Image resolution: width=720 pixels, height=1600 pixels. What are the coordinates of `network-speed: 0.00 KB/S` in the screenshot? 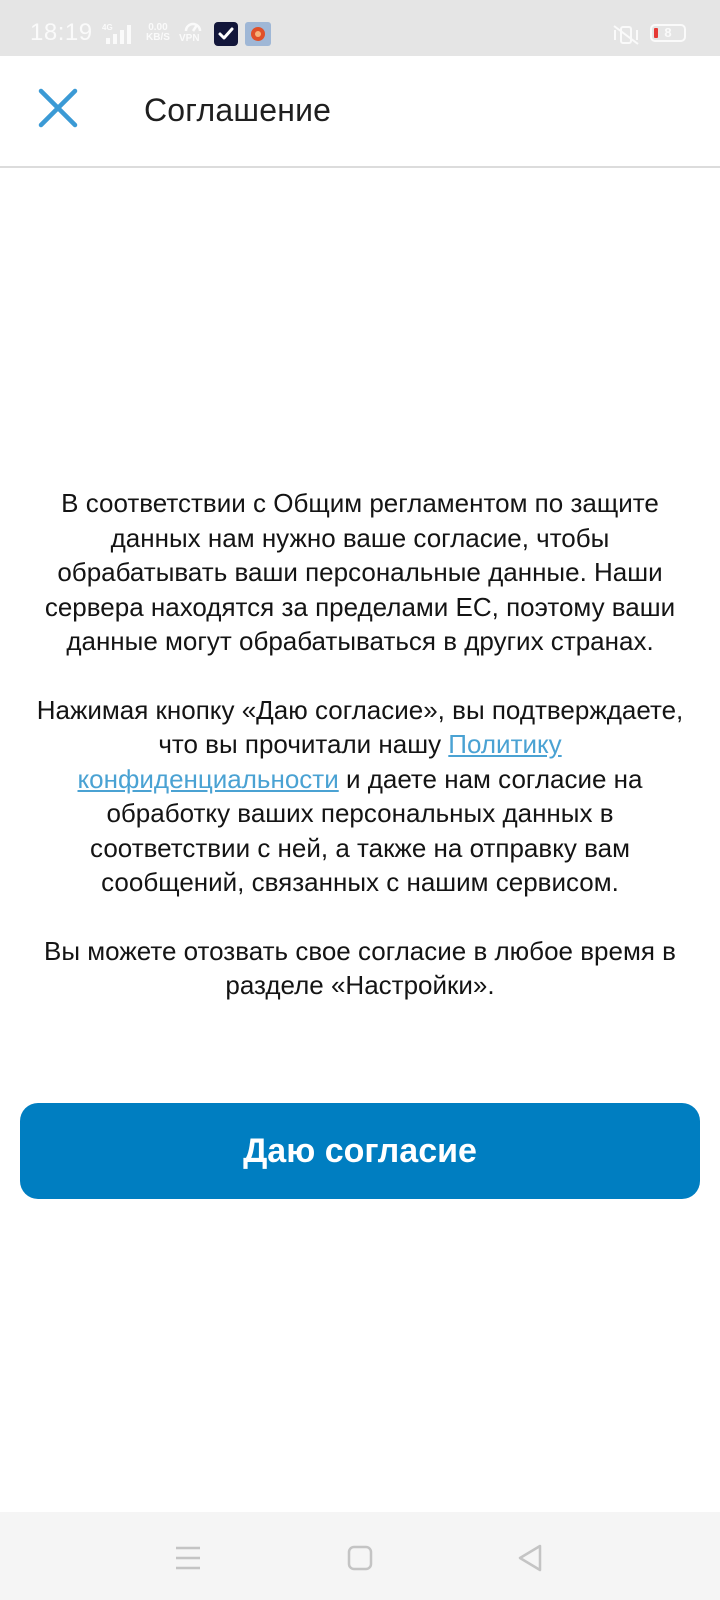 It's located at (158, 33).